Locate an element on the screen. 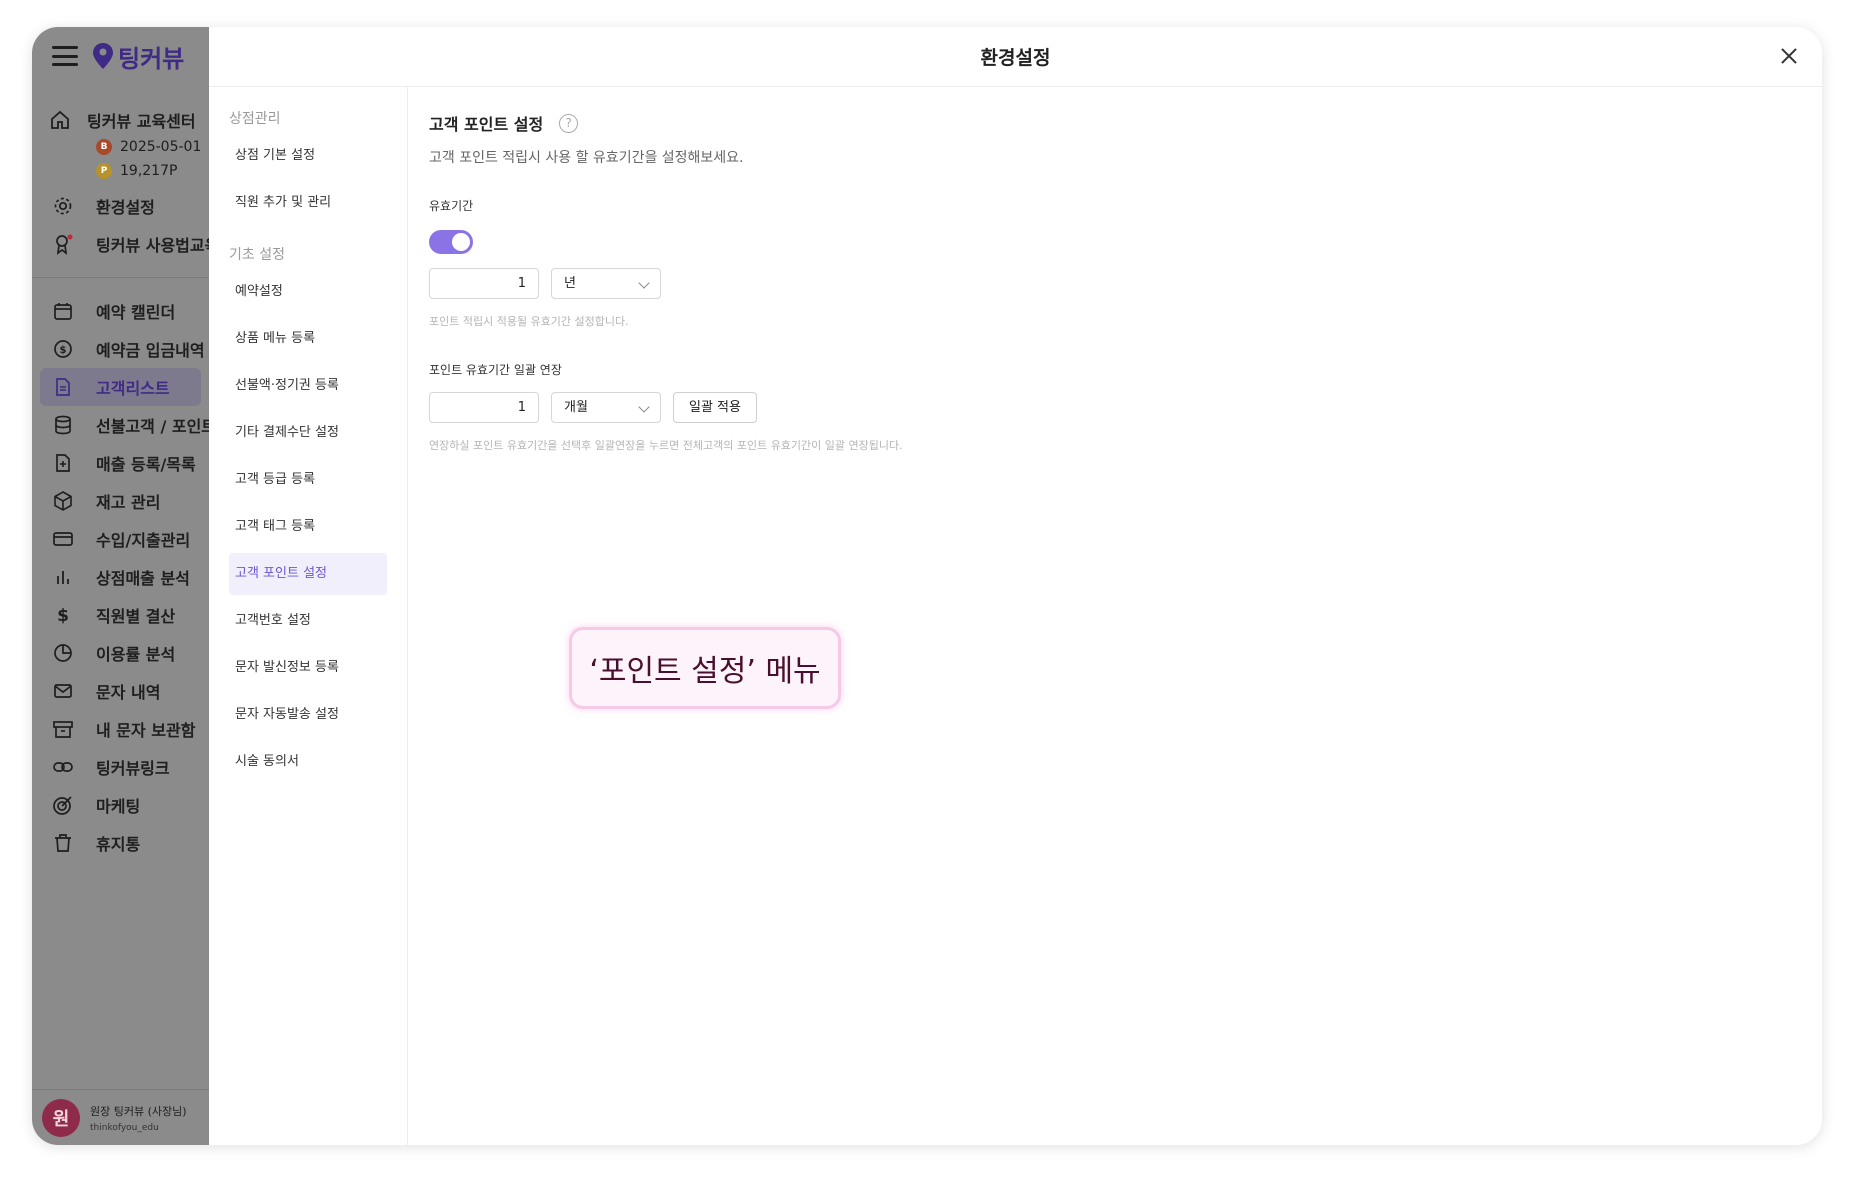 Image resolution: width=1852 pixels, height=1180 pixels. store-name-row: 팅커뷰 교육센터 is located at coordinates (129, 120).